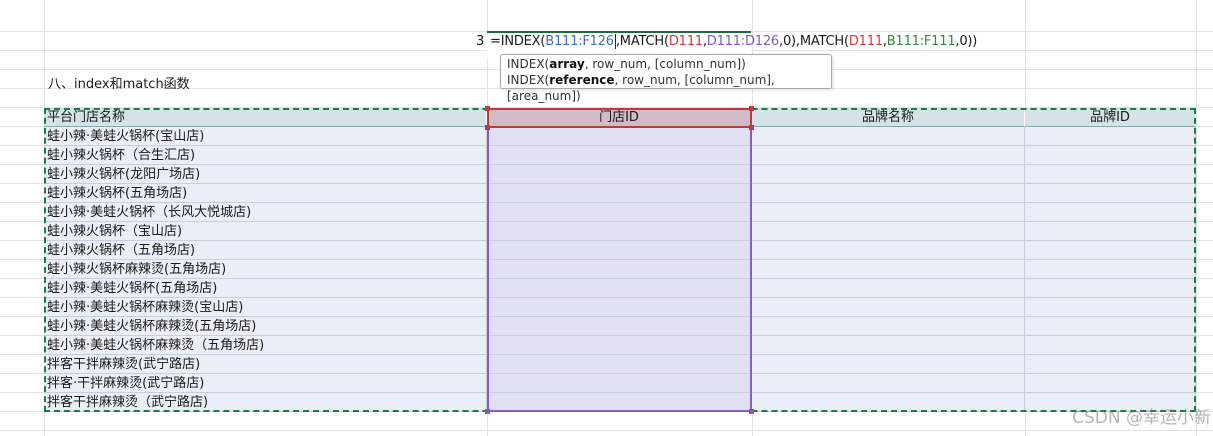 This screenshot has height=436, width=1213. I want to click on formula-text: =INDEX(, so click(518, 41).